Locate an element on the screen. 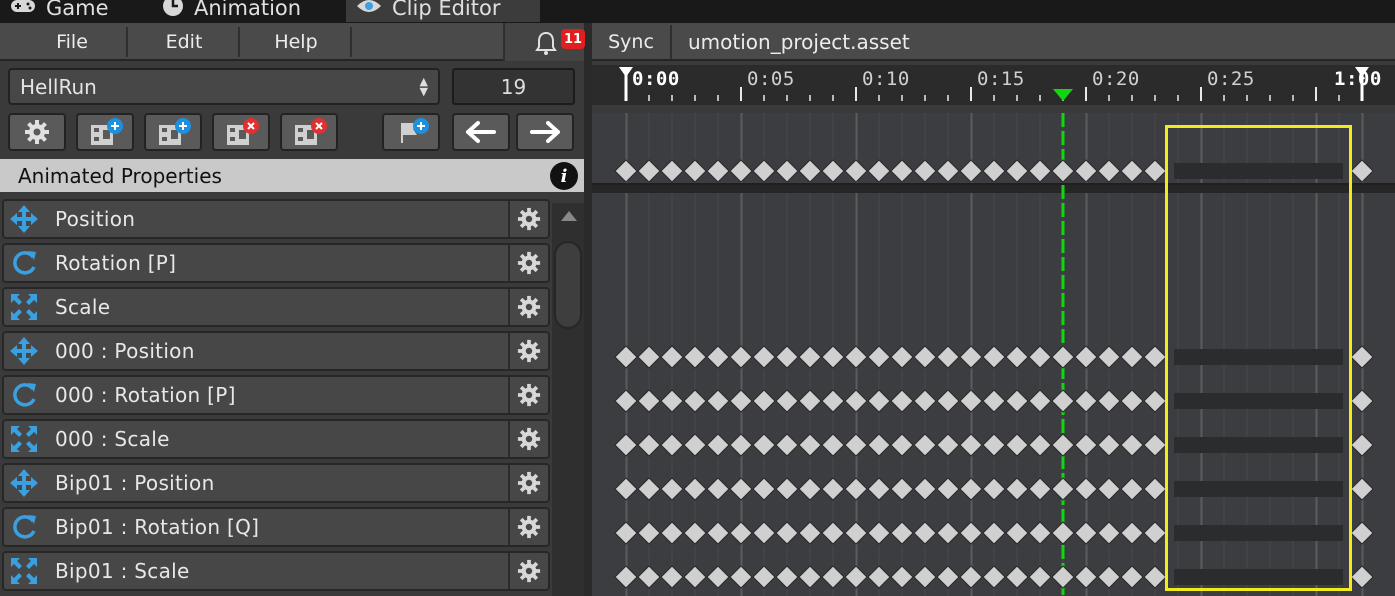 Image resolution: width=1395 pixels, height=596 pixels. ruler-time-label: 0:10 is located at coordinates (886, 79).